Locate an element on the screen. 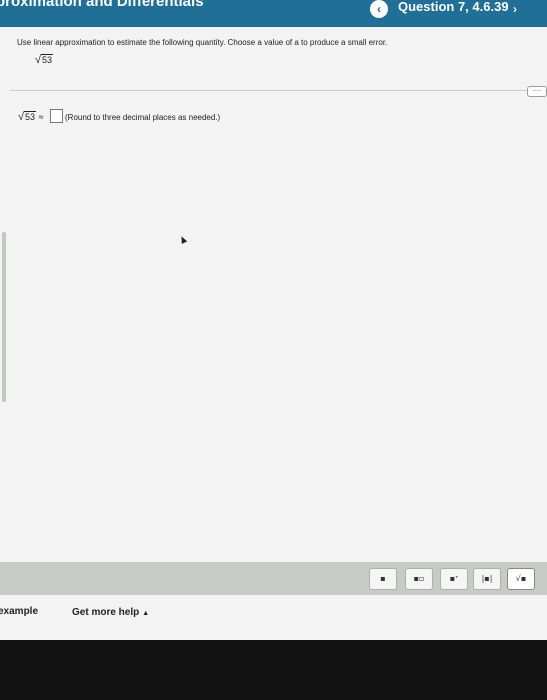 The width and height of the screenshot is (547, 700). radical-expression: √53 is located at coordinates (44, 60).